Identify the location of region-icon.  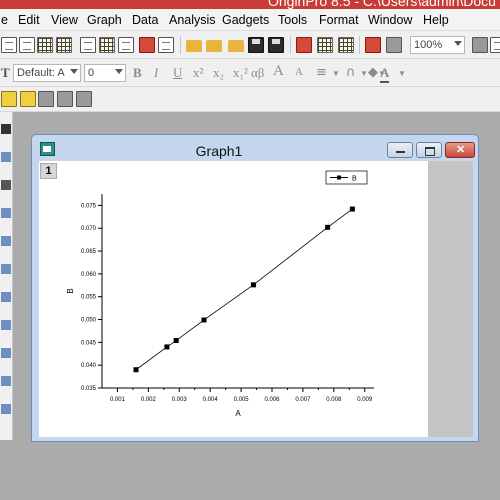
(6, 213).